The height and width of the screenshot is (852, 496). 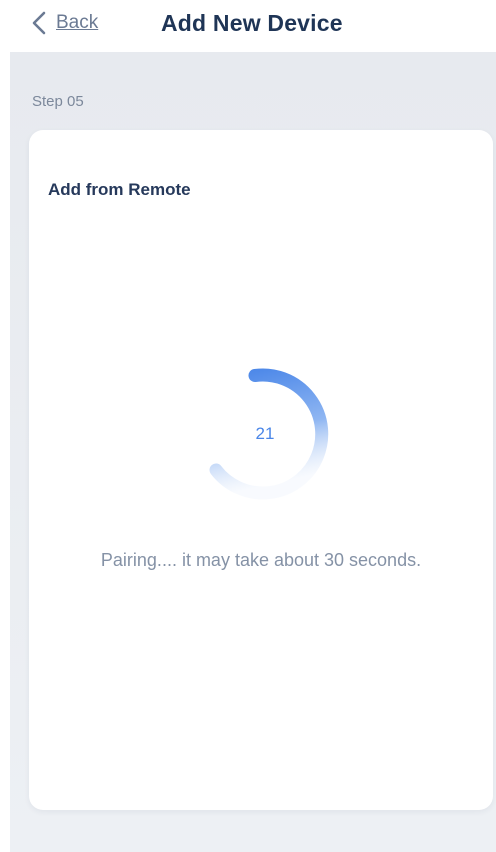 What do you see at coordinates (77, 23) in the screenshot?
I see `back-label: Back` at bounding box center [77, 23].